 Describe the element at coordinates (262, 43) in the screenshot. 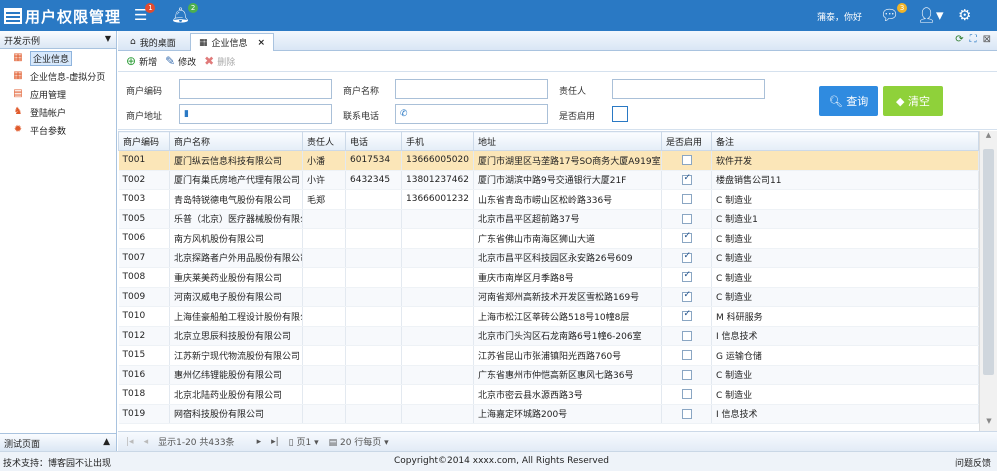

I see `close-icon: ×` at that location.